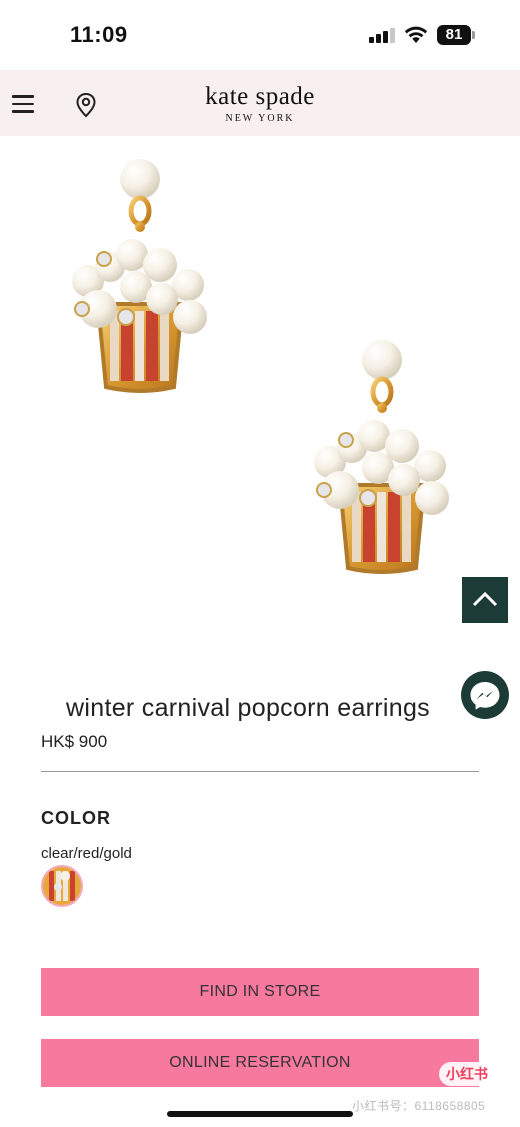  I want to click on site-header: kate spade NEW YORK, so click(260, 103).